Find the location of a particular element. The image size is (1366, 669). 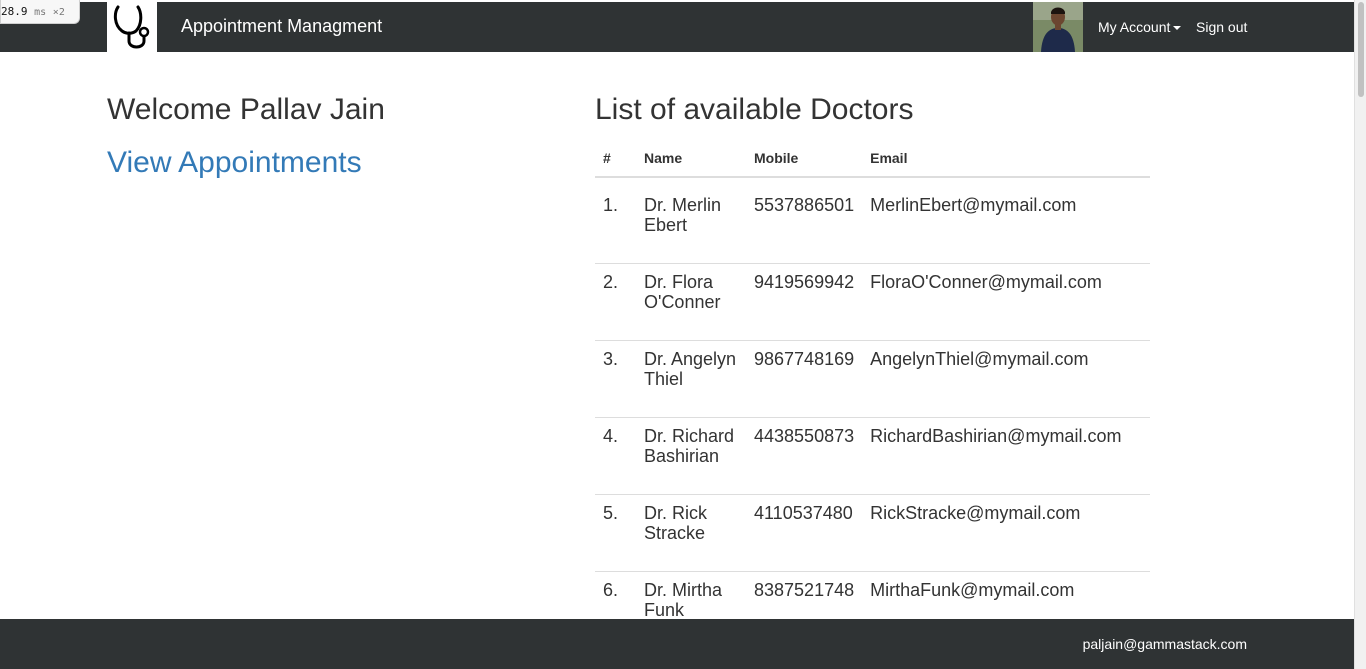

doctor-name: Dr. Rick Stracke is located at coordinates (691, 533).